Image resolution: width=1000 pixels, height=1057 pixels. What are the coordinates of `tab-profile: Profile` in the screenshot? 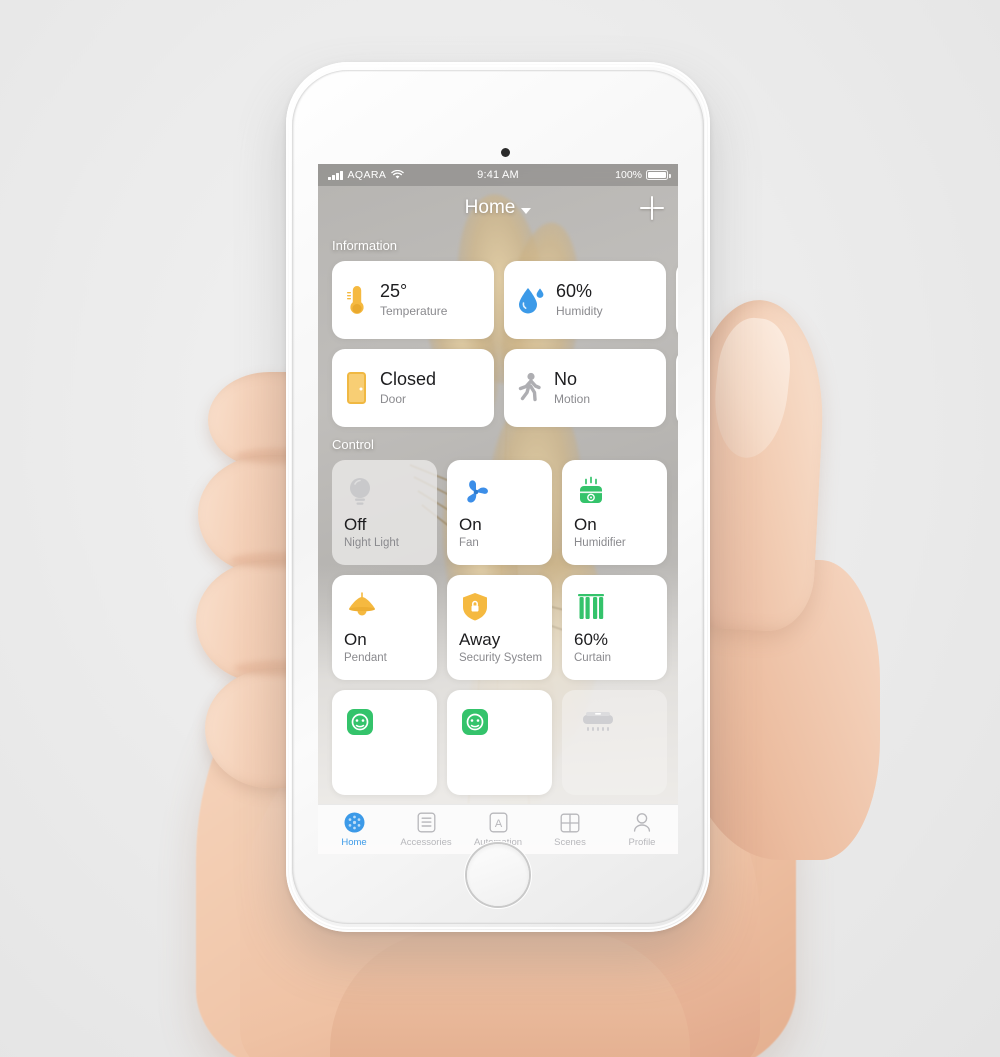 It's located at (642, 830).